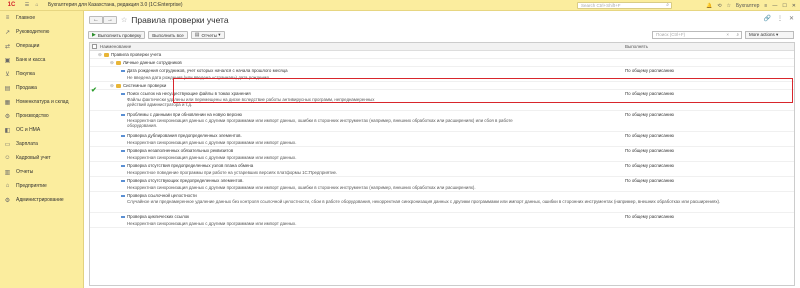  I want to click on global-search-input: Search Ctrl+Shift+F ⌕, so click(624, 5).